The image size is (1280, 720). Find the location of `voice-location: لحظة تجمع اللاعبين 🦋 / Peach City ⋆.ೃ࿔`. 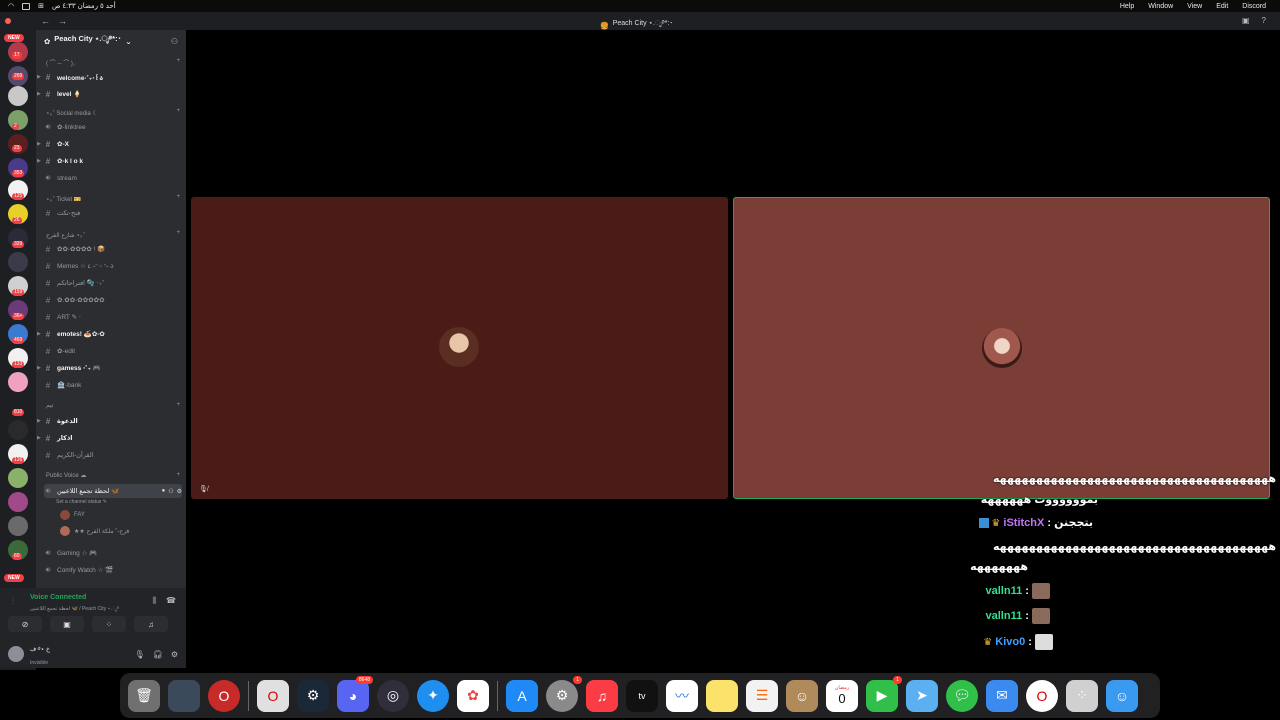

voice-location: لحظة تجمع اللاعبين 🦋 / Peach City ⋆.ೃ࿔ is located at coordinates (74, 610).